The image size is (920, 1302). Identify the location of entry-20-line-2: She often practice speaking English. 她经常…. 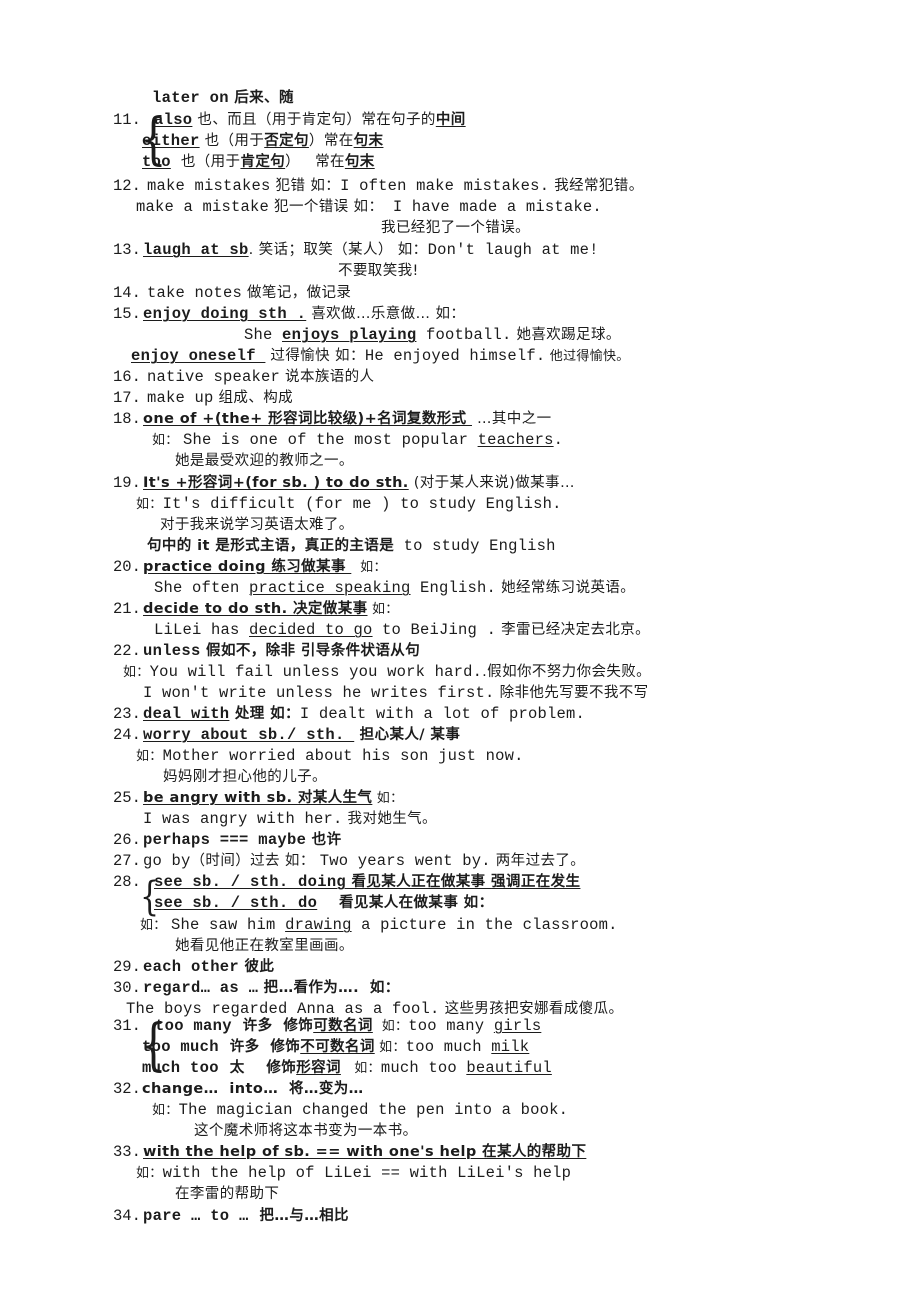
(394, 588).